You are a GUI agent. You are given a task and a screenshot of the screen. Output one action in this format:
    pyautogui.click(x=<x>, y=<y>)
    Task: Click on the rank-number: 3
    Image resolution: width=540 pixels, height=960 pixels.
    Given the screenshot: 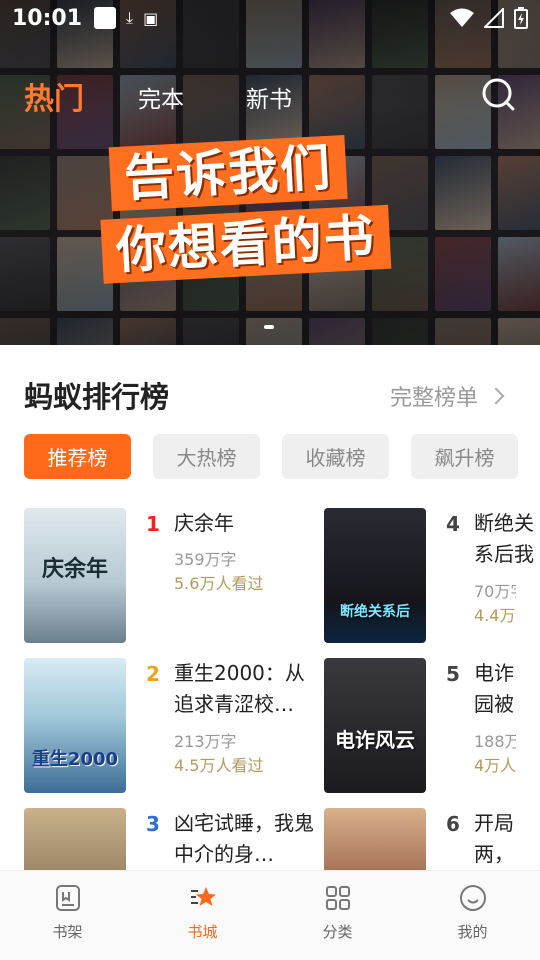 What is the action you would take?
    pyautogui.click(x=153, y=824)
    